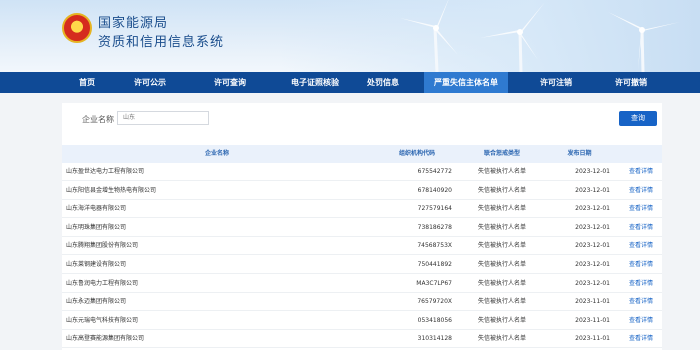 This screenshot has height=350, width=700. What do you see at coordinates (150, 82) in the screenshot?
I see `nav-item-license-public: 许可公示` at bounding box center [150, 82].